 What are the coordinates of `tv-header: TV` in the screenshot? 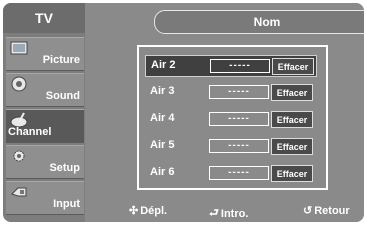 It's located at (44, 18).